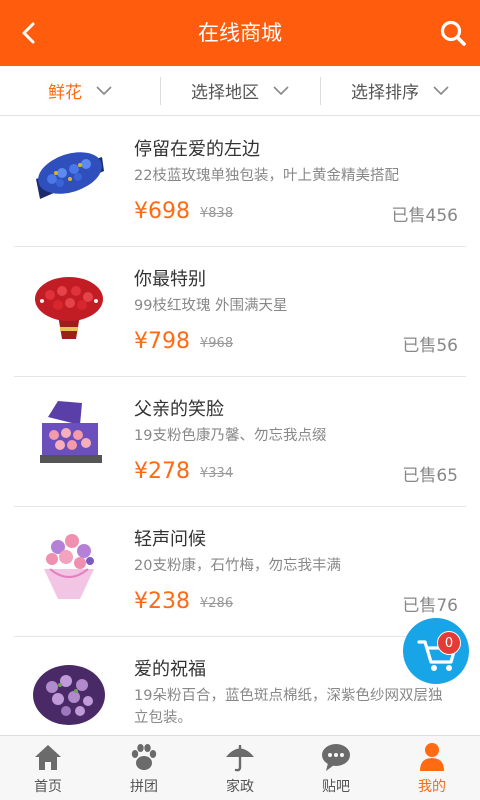 This screenshot has height=800, width=480. I want to click on page-title: 在线商城, so click(240, 33).